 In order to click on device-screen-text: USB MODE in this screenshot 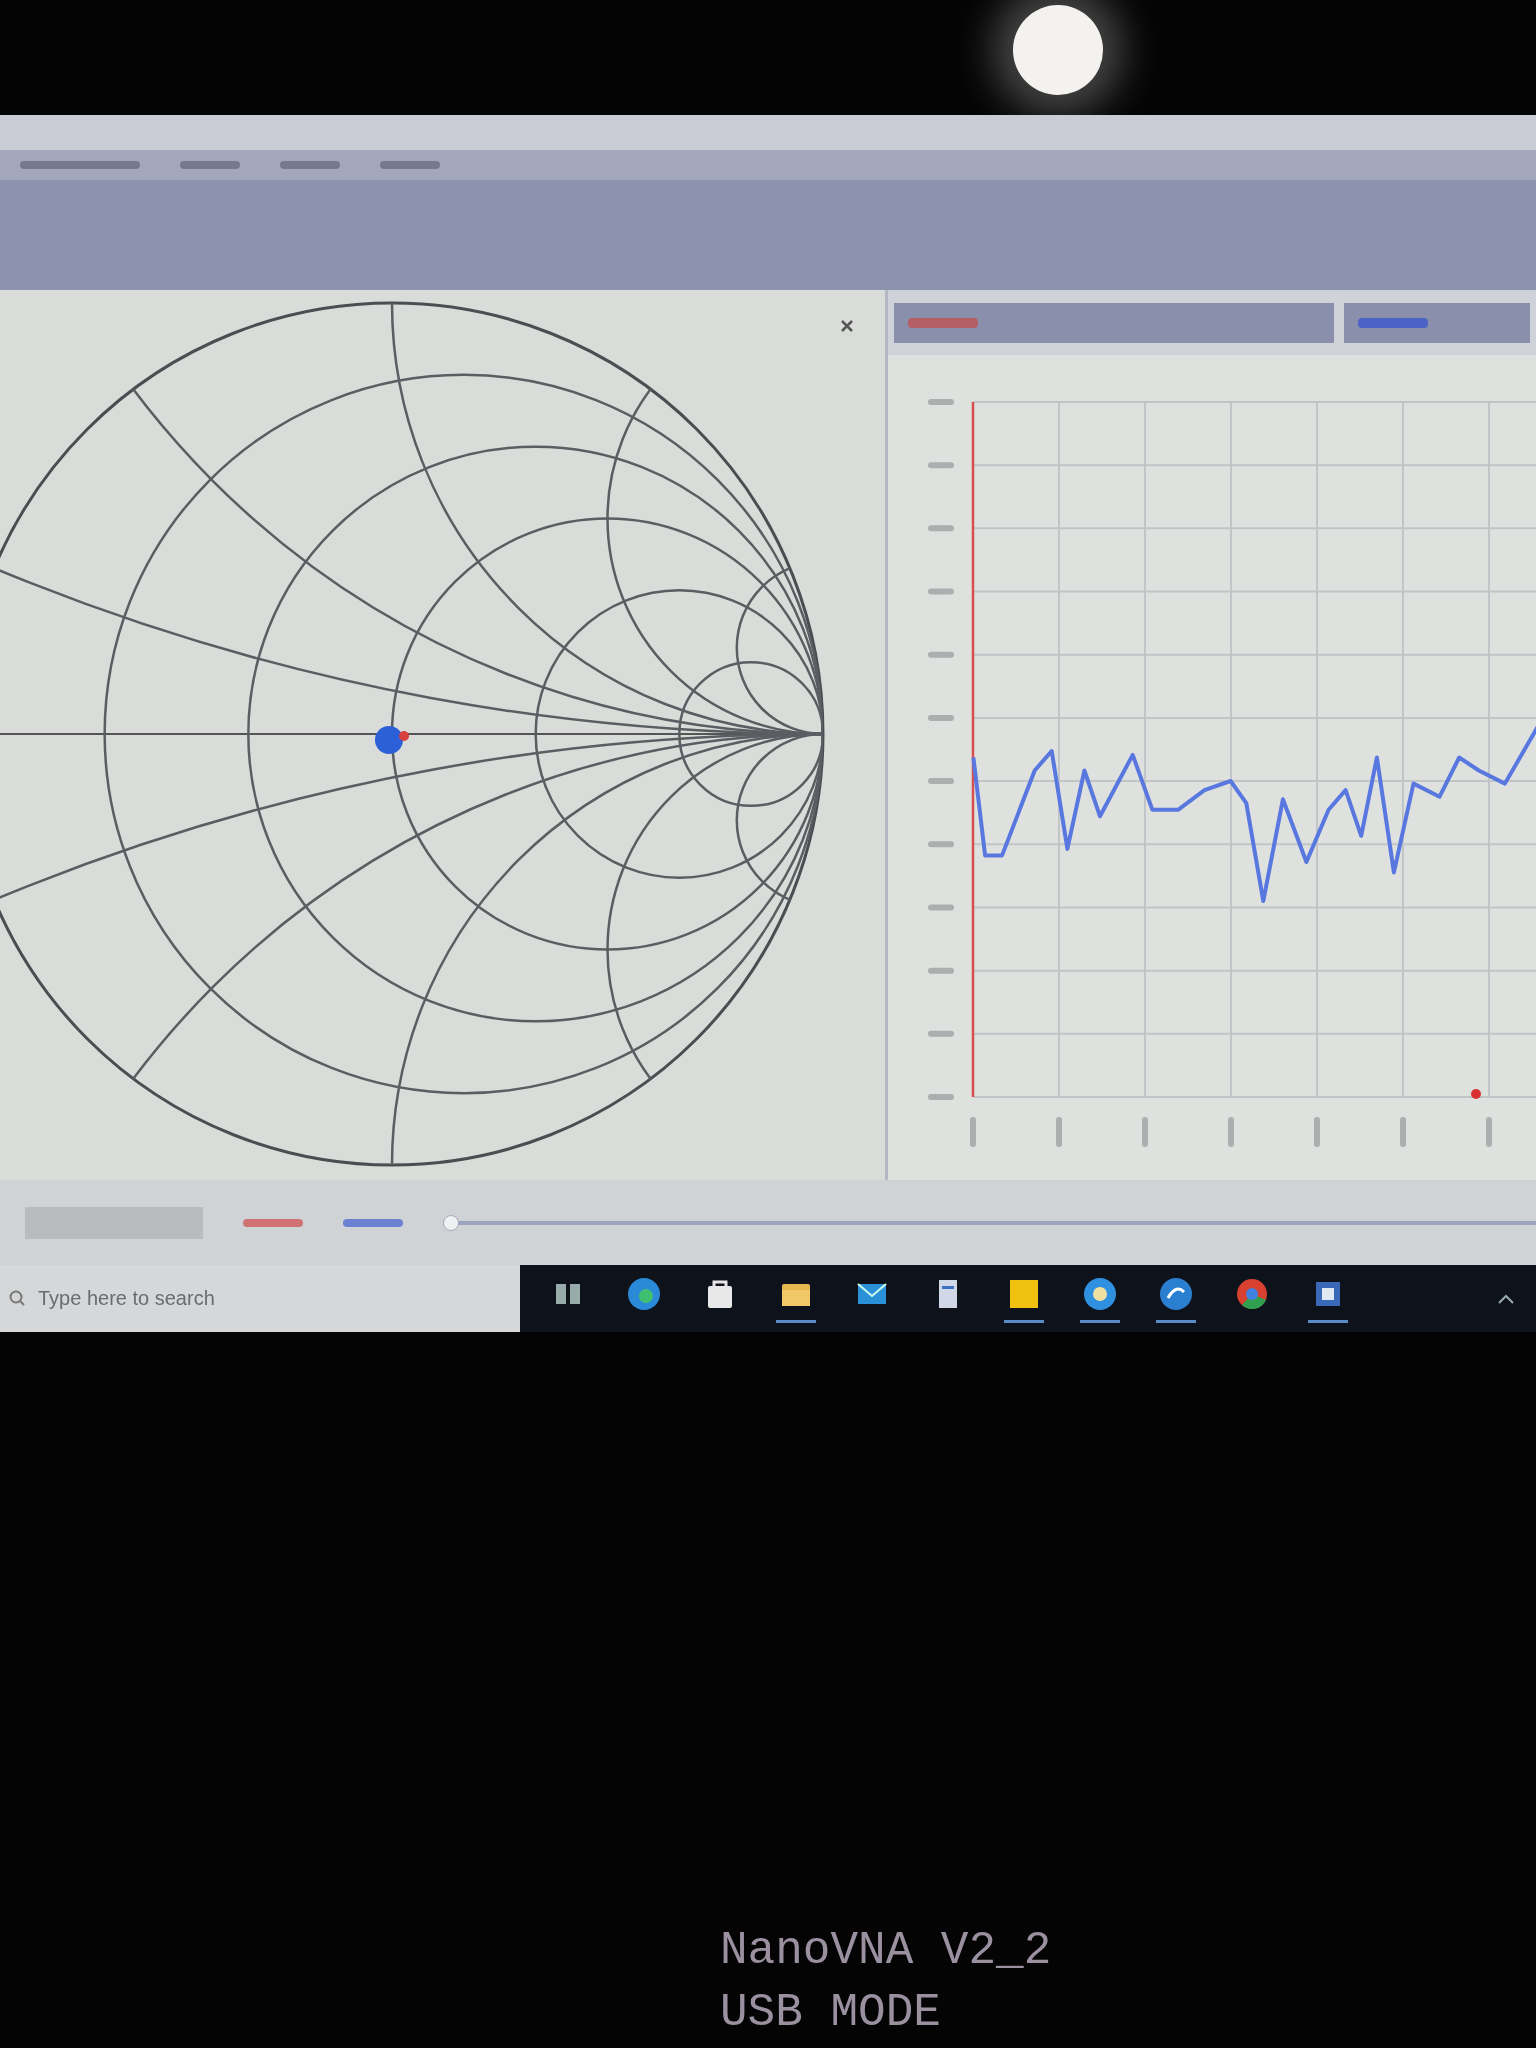, I will do `click(831, 2013)`.